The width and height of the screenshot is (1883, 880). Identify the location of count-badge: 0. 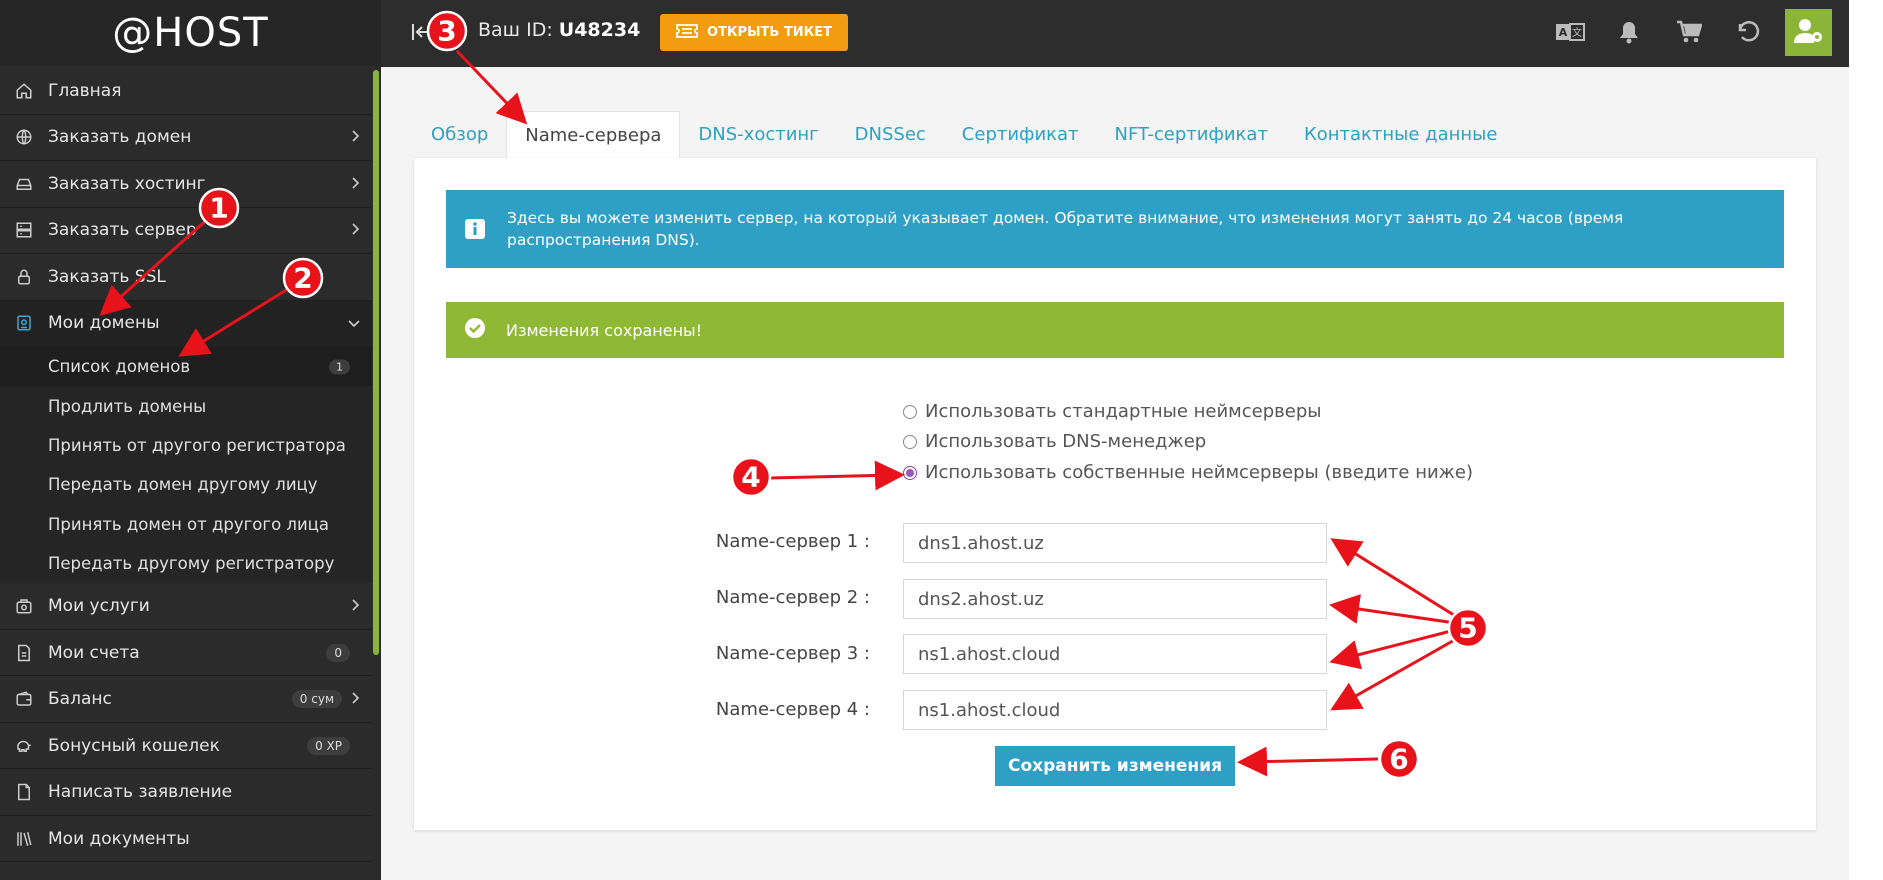
(338, 652).